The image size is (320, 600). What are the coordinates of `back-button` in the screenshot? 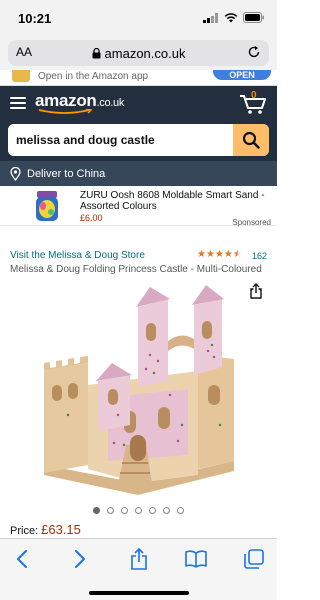 It's located at (22, 559).